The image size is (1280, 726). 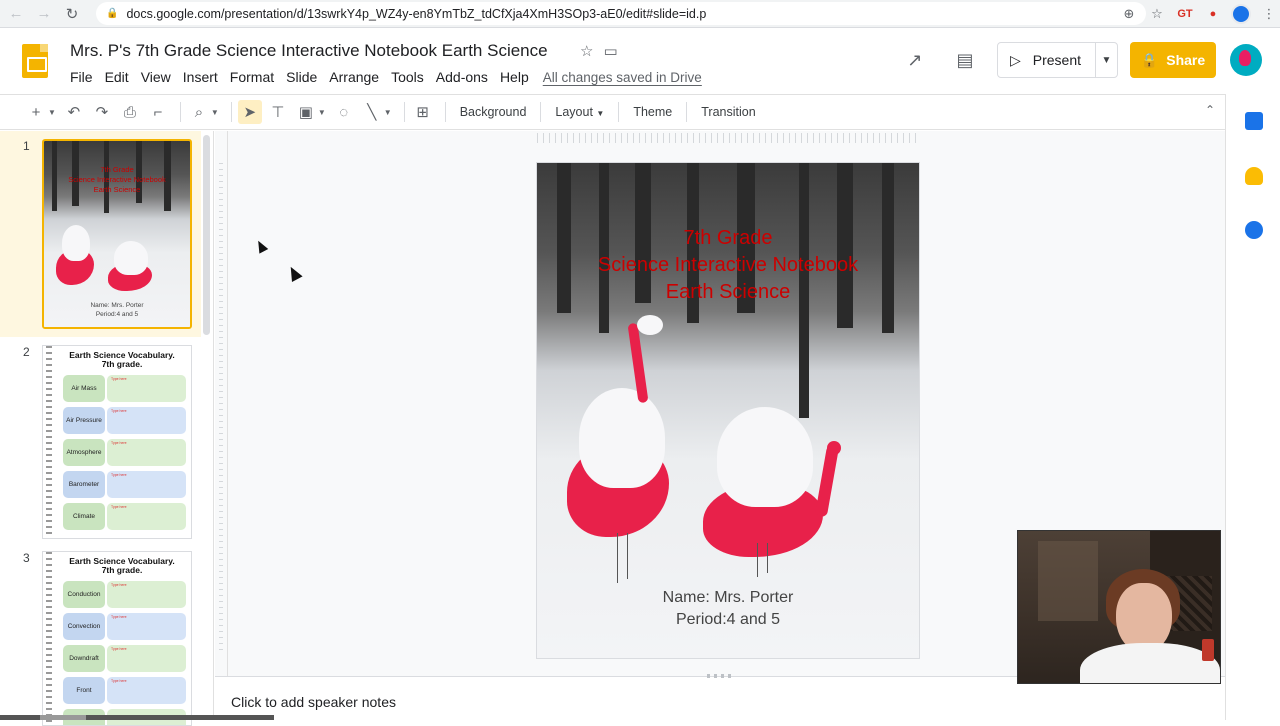 What do you see at coordinates (74, 112) in the screenshot?
I see `undo-icon: ↶` at bounding box center [74, 112].